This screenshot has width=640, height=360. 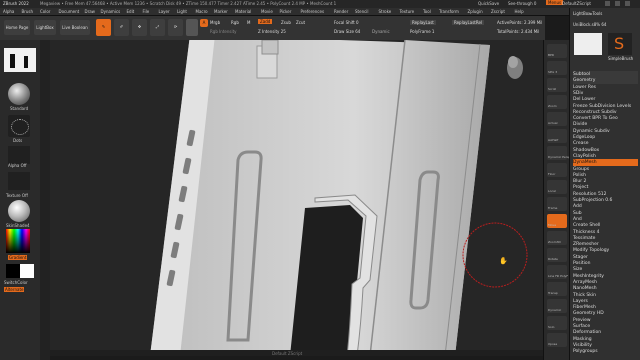 I want to click on move-mode-button: ✥, so click(x=139, y=27).